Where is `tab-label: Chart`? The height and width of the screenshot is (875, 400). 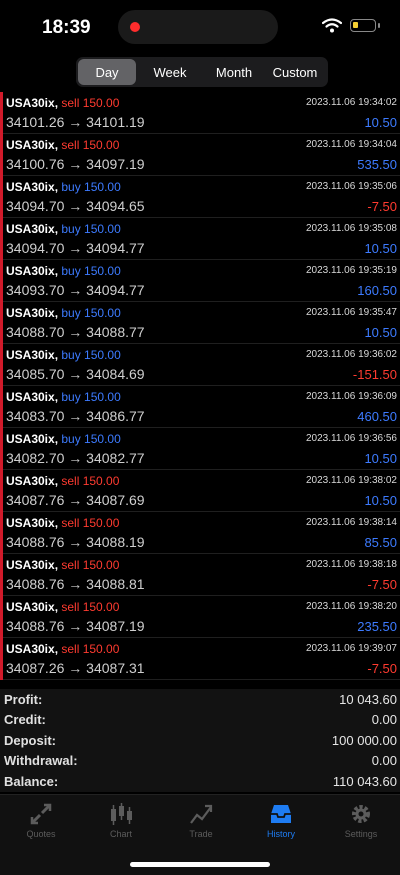
tab-label: Chart is located at coordinates (120, 834).